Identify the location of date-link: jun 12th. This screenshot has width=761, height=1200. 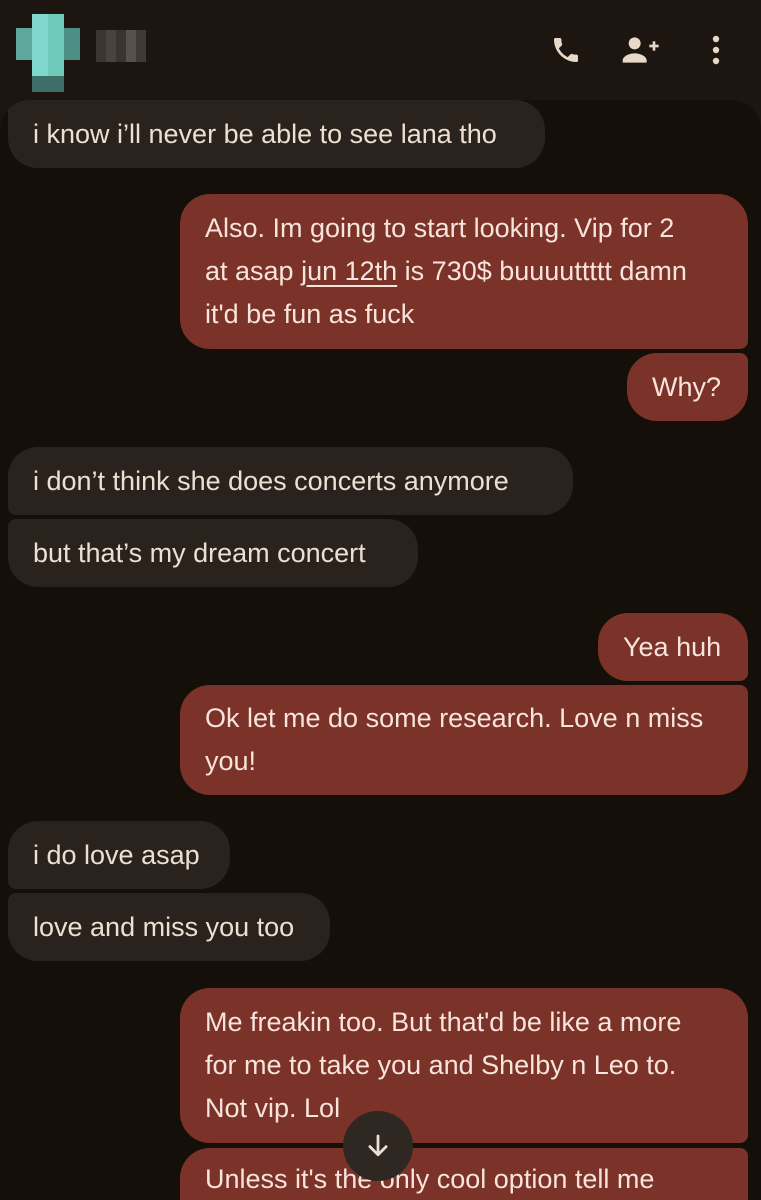
(349, 271).